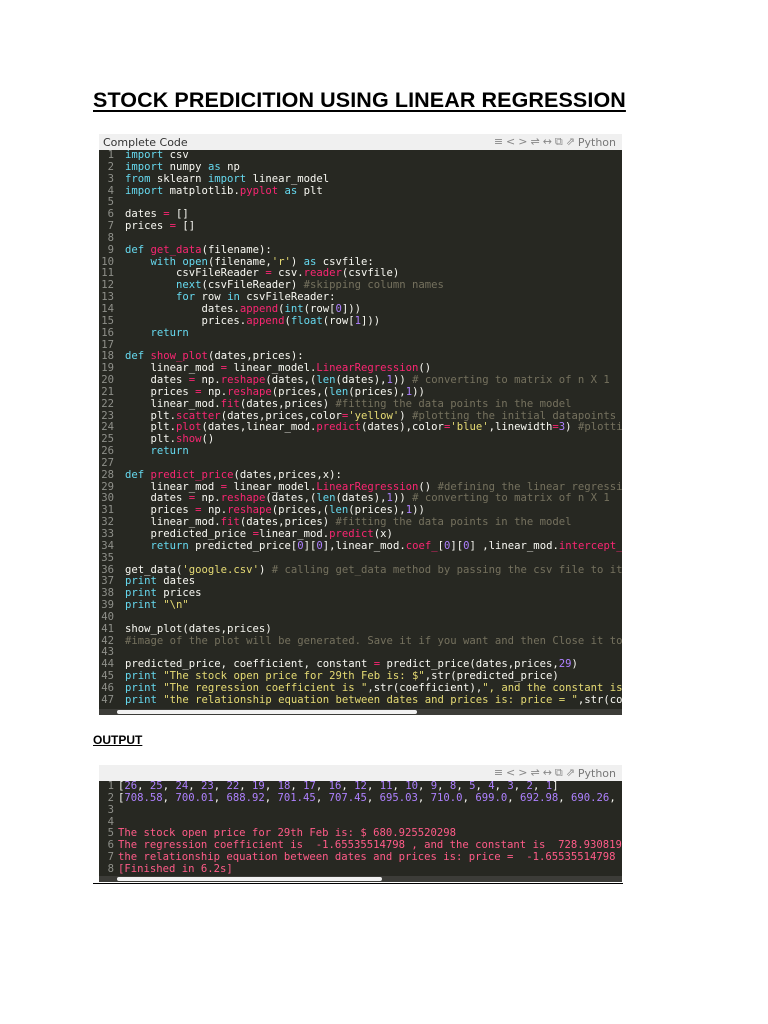 This screenshot has height=1024, width=768. Describe the element at coordinates (110, 834) in the screenshot. I see `line-number: 5` at that location.